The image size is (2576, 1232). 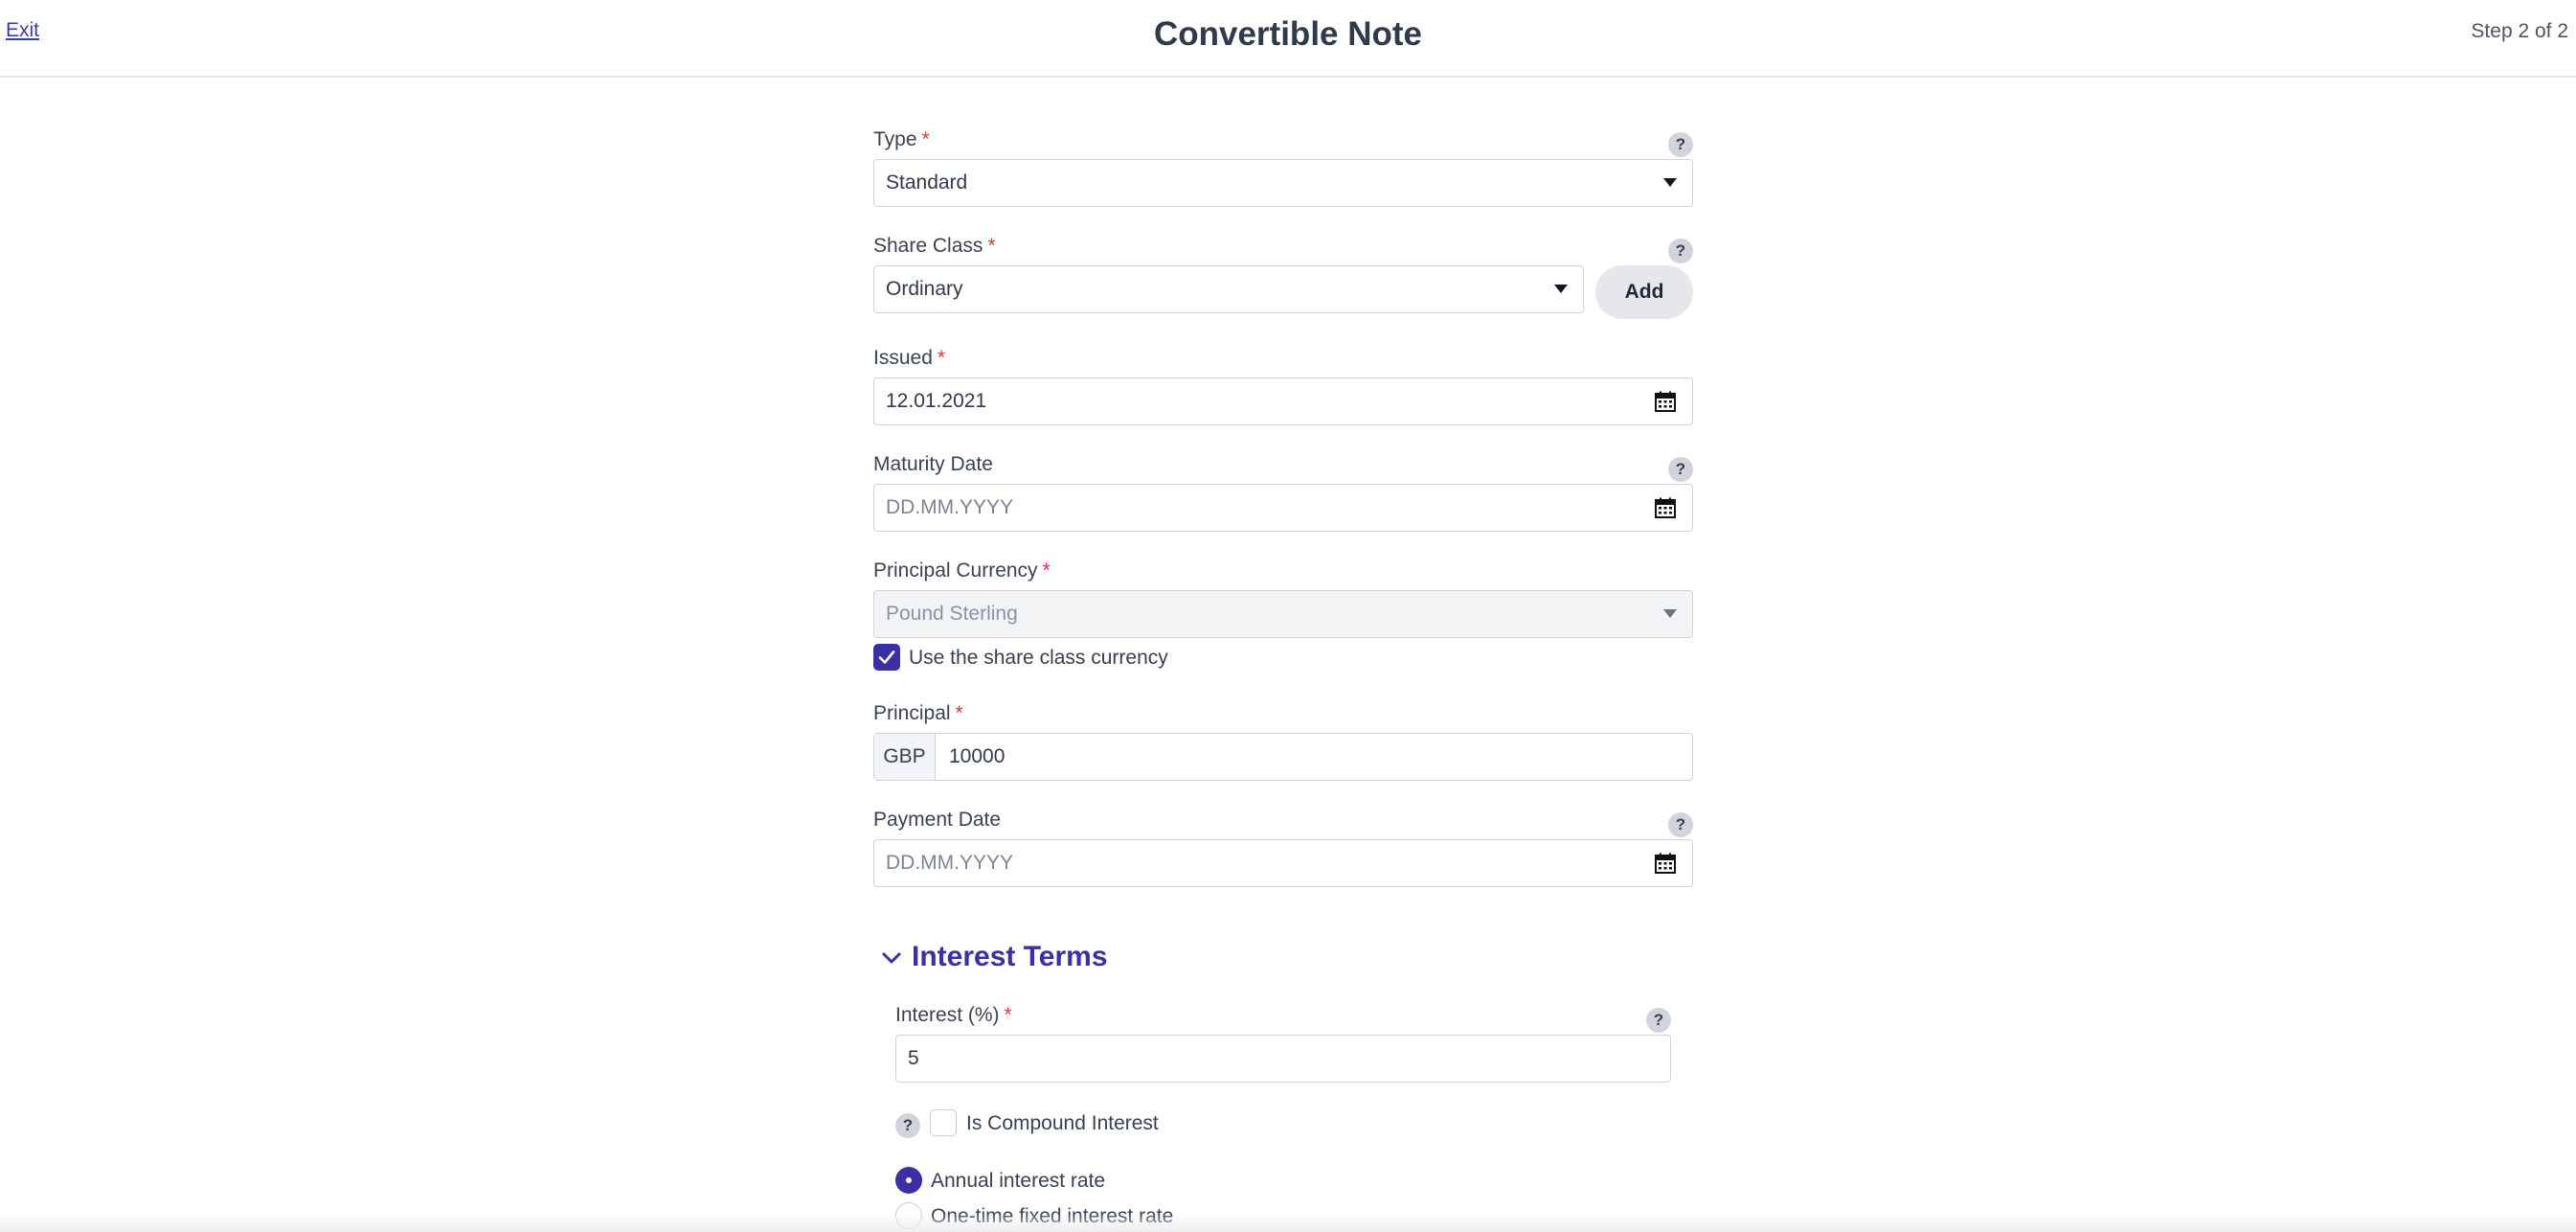 I want to click on principal-field: Principal * GBP 10000, so click(x=1283, y=739).